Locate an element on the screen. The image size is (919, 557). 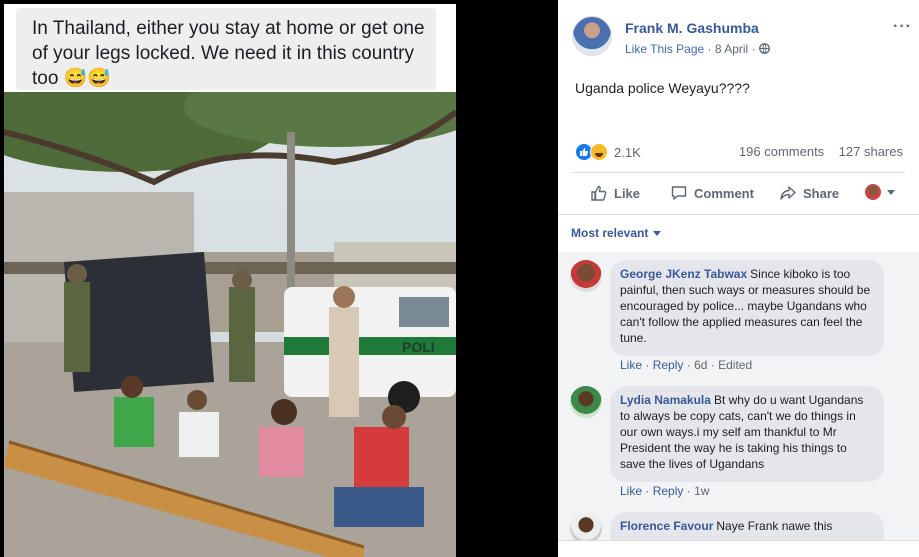
globe-icon is located at coordinates (764, 48).